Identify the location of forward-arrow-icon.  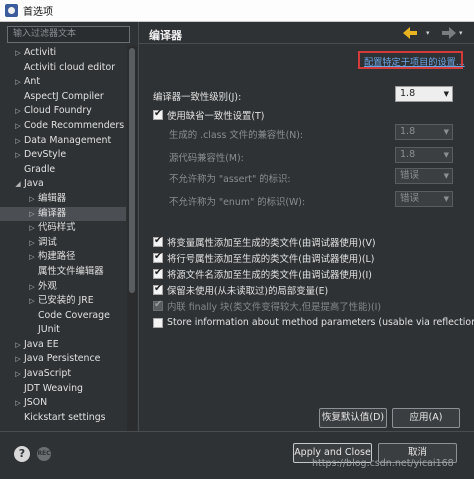
(446, 33).